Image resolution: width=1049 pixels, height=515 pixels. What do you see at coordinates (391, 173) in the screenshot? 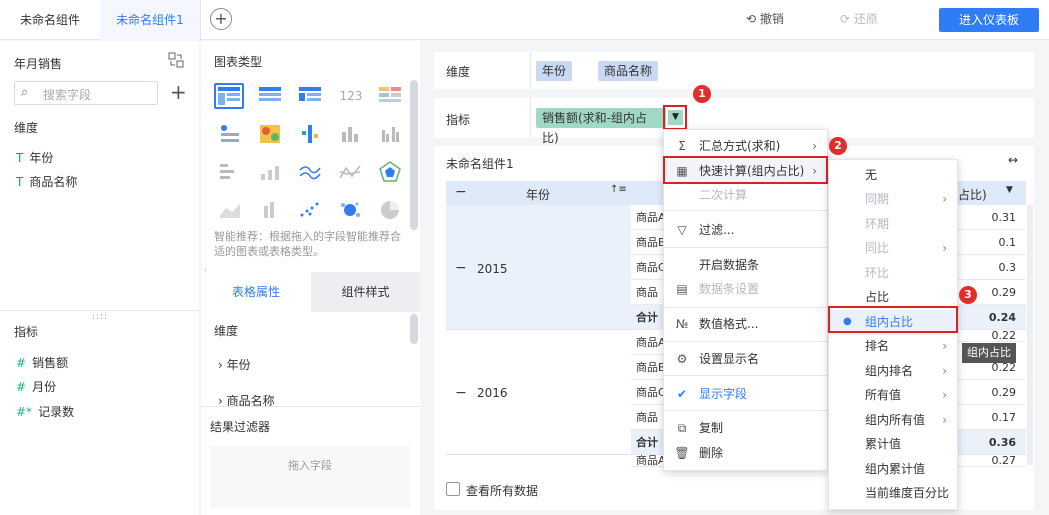
I see `radar-chart-icon` at bounding box center [391, 173].